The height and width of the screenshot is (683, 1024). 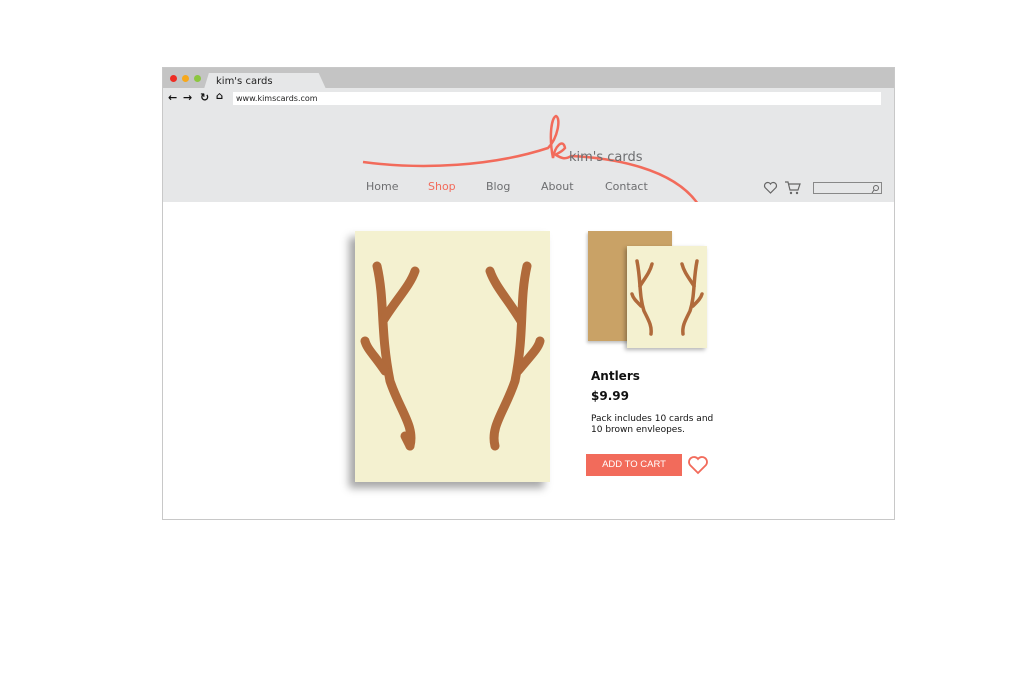 I want to click on product-thumbnail, so click(x=667, y=297).